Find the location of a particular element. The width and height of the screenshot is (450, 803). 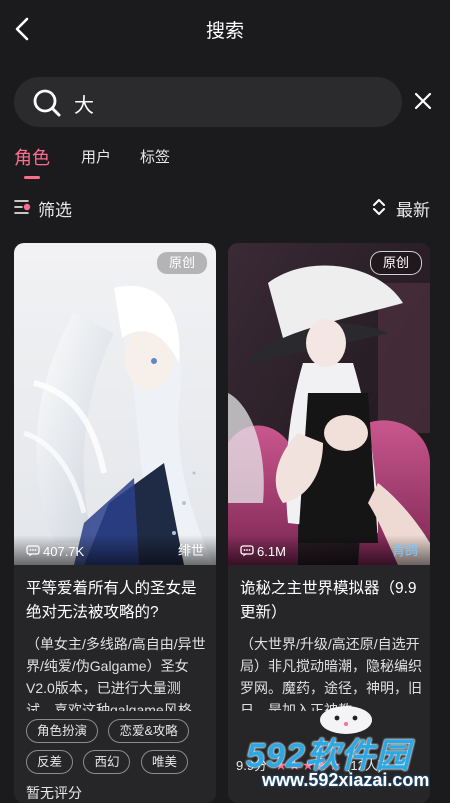

tab-tags: 标签 is located at coordinates (155, 156).